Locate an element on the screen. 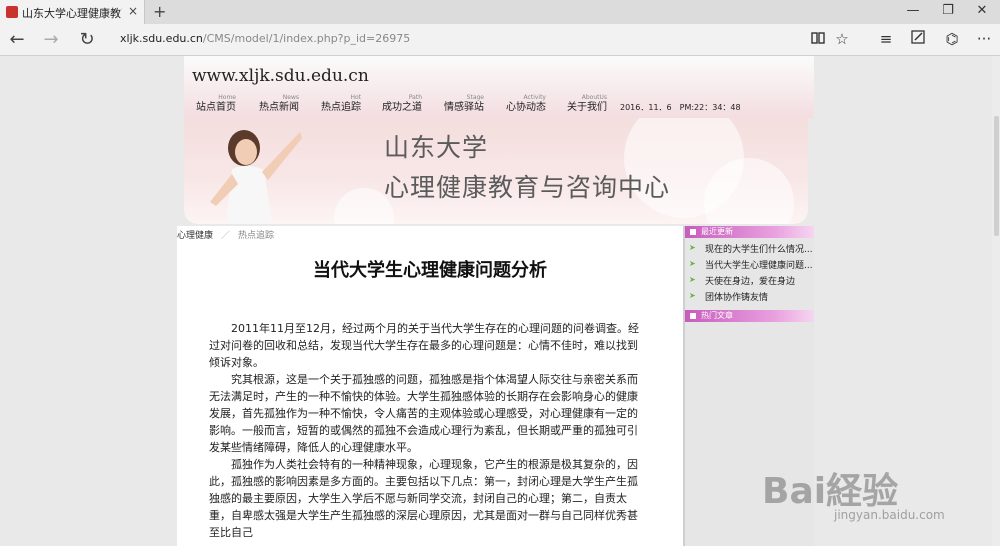 Image resolution: width=1000 pixels, height=546 pixels. nav-hot-label: 热点追踪 is located at coordinates (341, 107).